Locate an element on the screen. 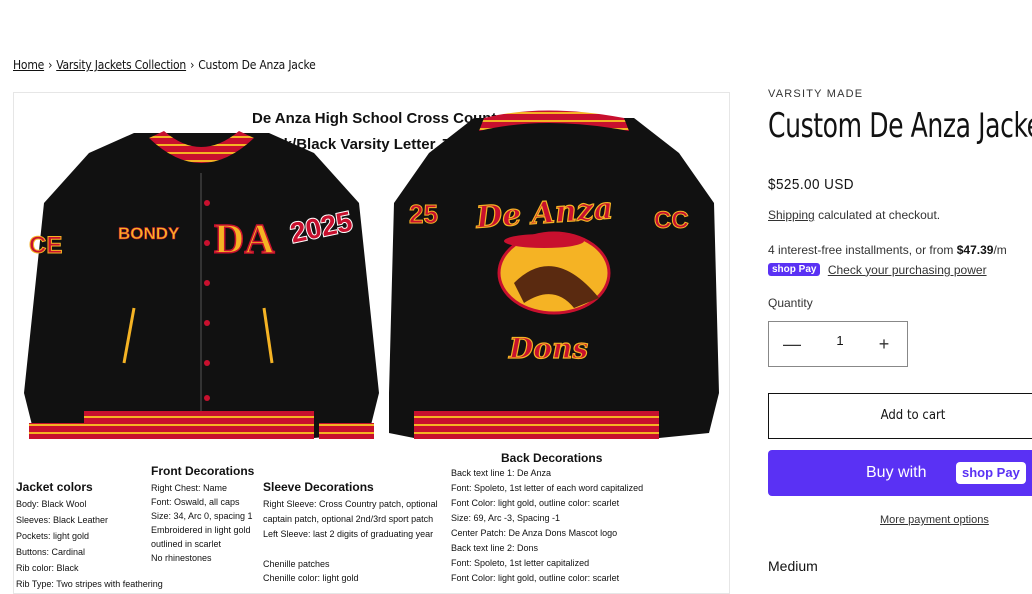 Image resolution: width=1032 pixels, height=594 pixels. check-purchasing-power-link: Check your purchasing power is located at coordinates (907, 270).